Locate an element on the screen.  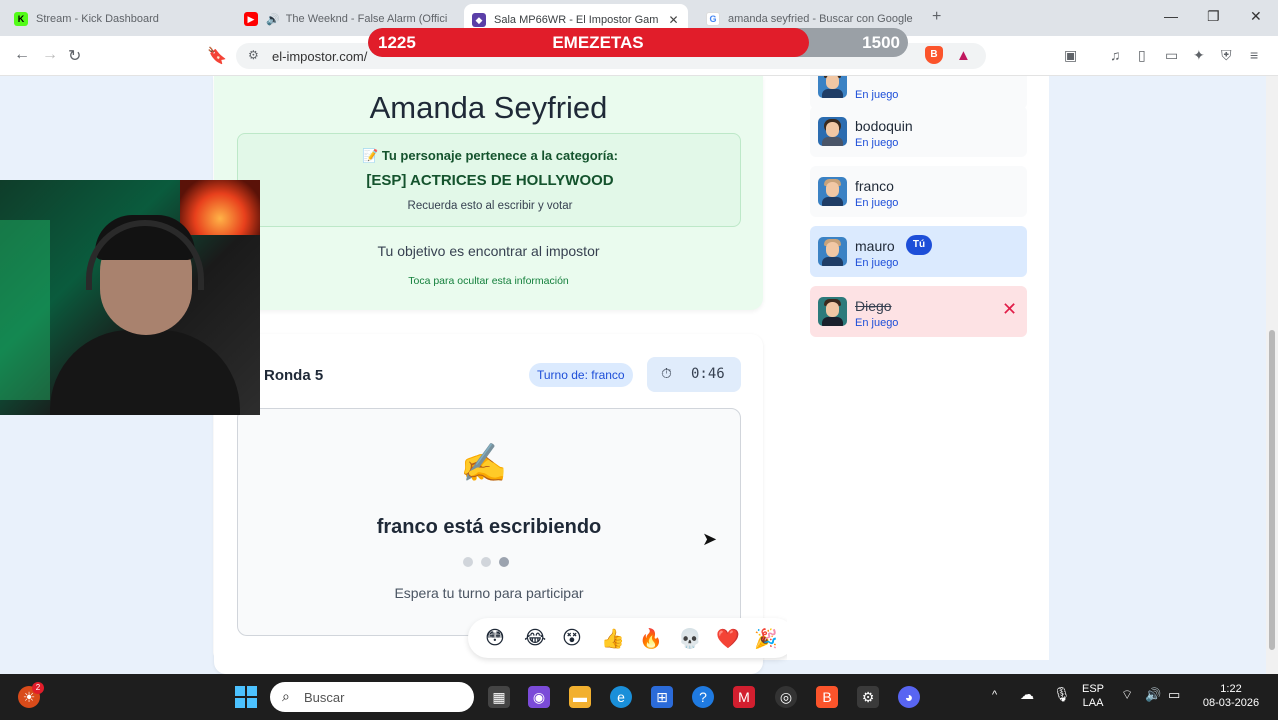
clock: 1:22 08-03-2026 is located at coordinates (1231, 696).